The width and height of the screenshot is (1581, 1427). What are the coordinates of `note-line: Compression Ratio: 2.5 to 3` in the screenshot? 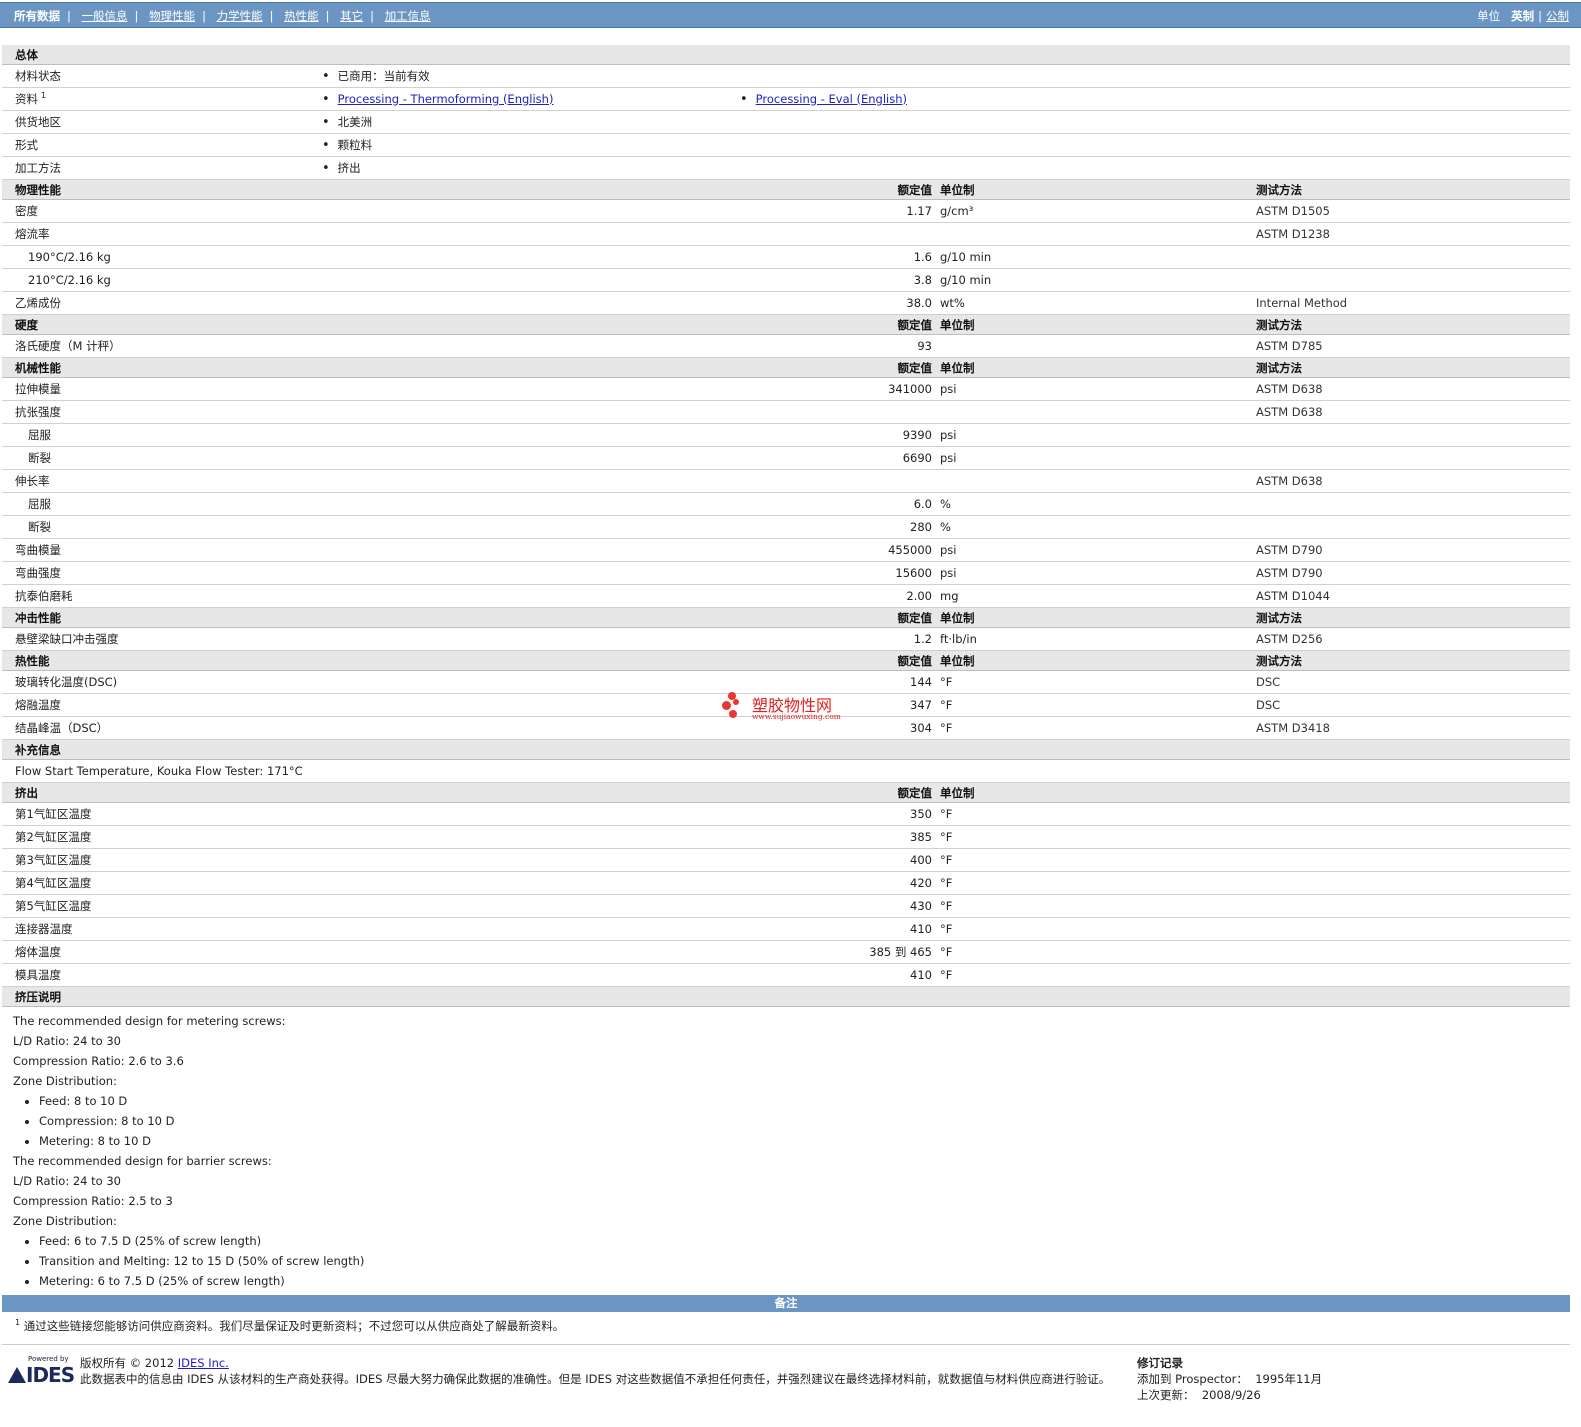 It's located at (93, 1201).